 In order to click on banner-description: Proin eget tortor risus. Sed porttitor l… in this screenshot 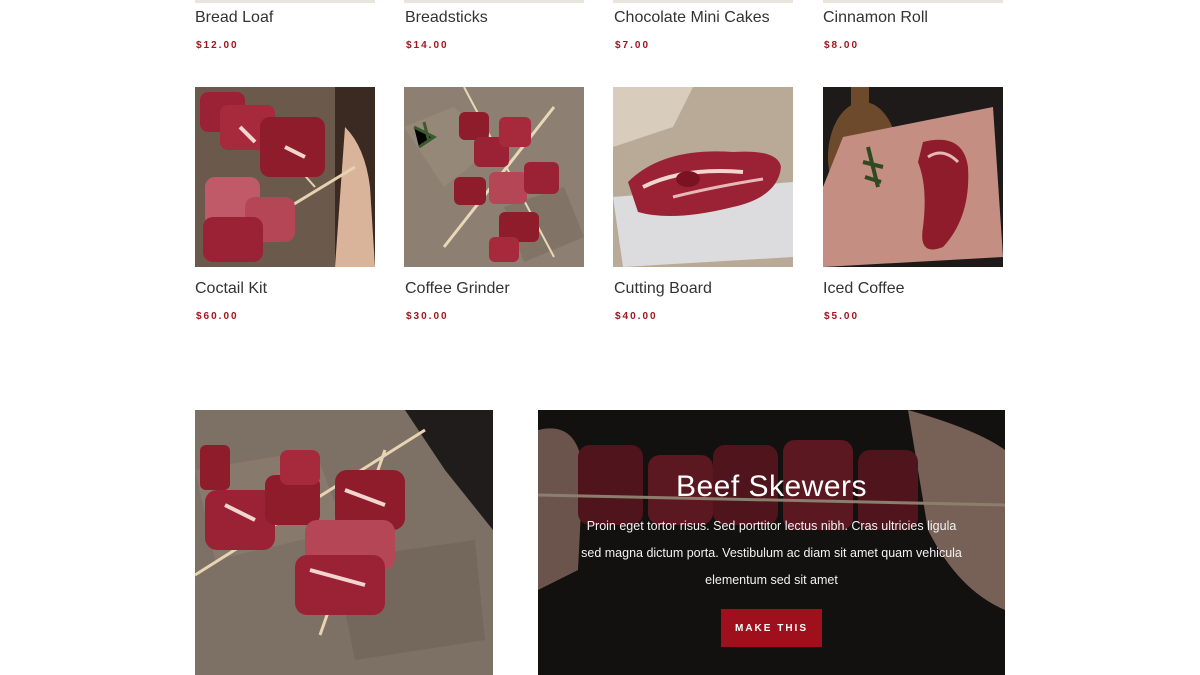, I will do `click(771, 553)`.